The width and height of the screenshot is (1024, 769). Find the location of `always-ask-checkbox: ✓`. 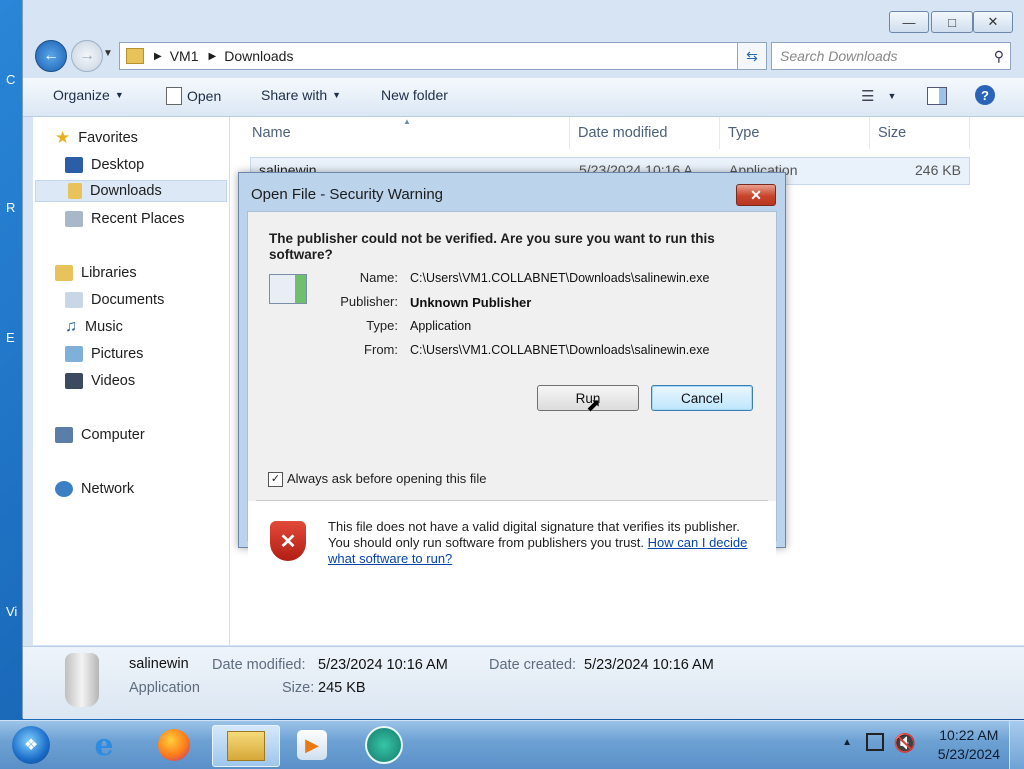

always-ask-checkbox: ✓ is located at coordinates (275, 479).